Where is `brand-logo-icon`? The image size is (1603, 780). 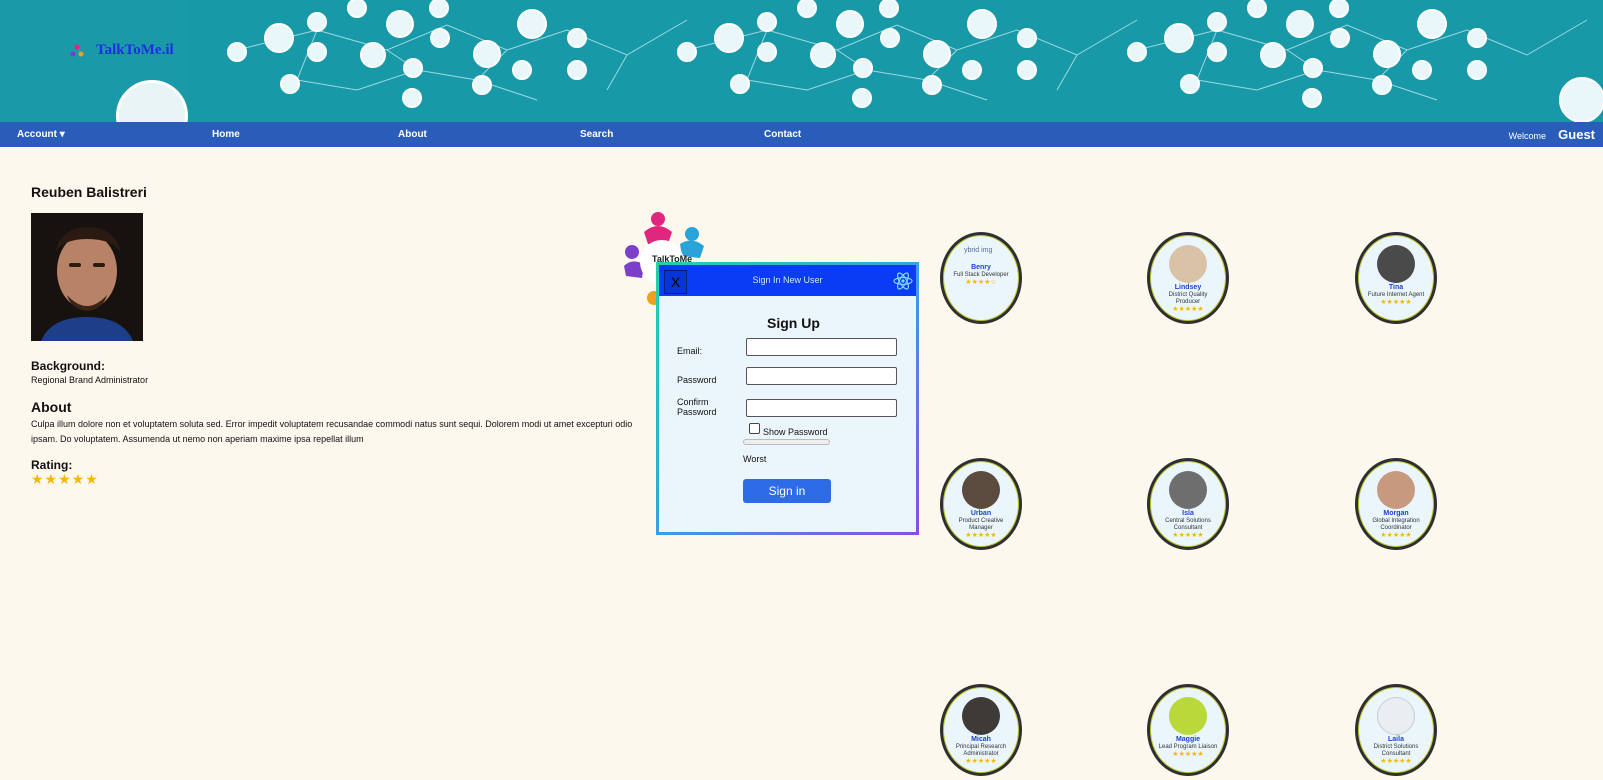
brand-logo-icon is located at coordinates (77, 50).